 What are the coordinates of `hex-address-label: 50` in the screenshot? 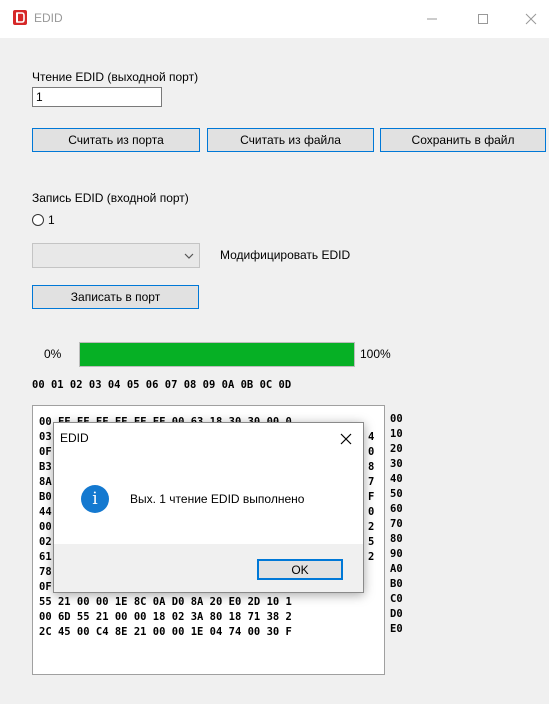 It's located at (396, 494).